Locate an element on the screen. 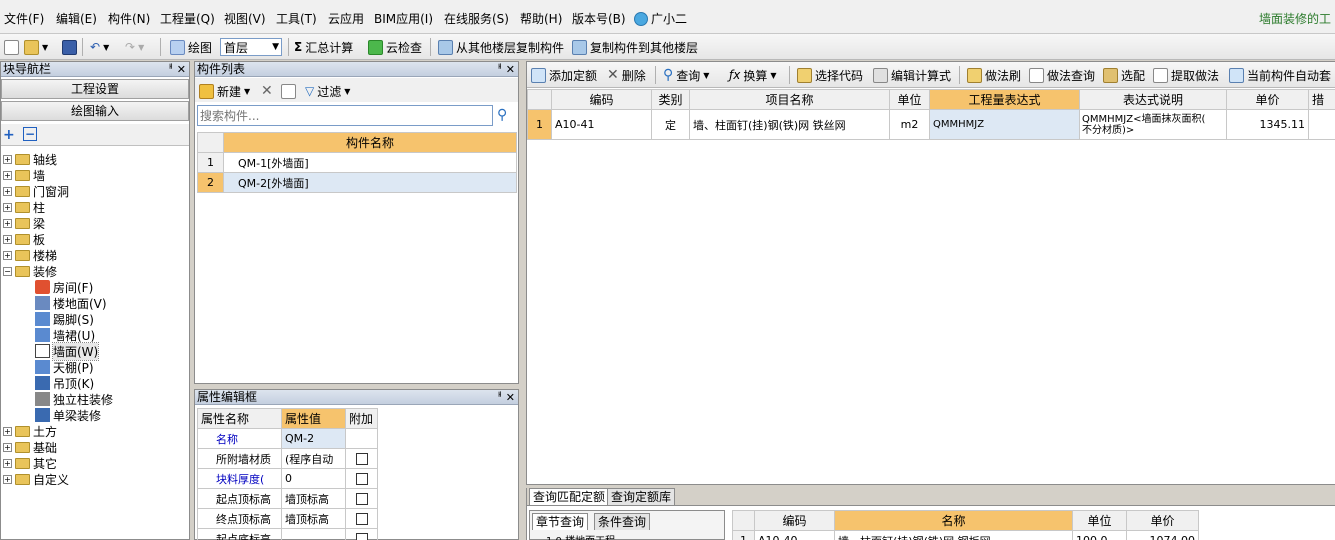  assistant-button: 广小二 is located at coordinates (660, 18).